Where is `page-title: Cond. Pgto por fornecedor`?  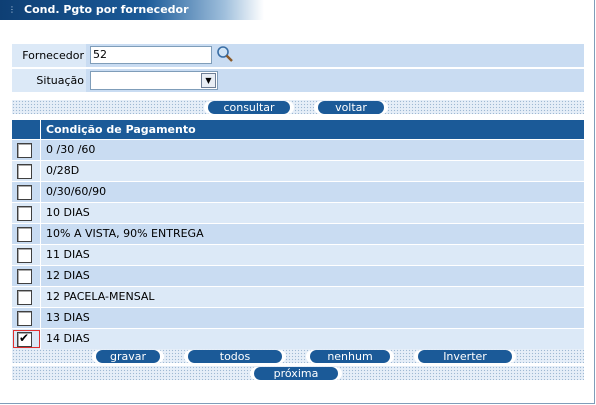
page-title: Cond. Pgto por fornecedor is located at coordinates (106, 9).